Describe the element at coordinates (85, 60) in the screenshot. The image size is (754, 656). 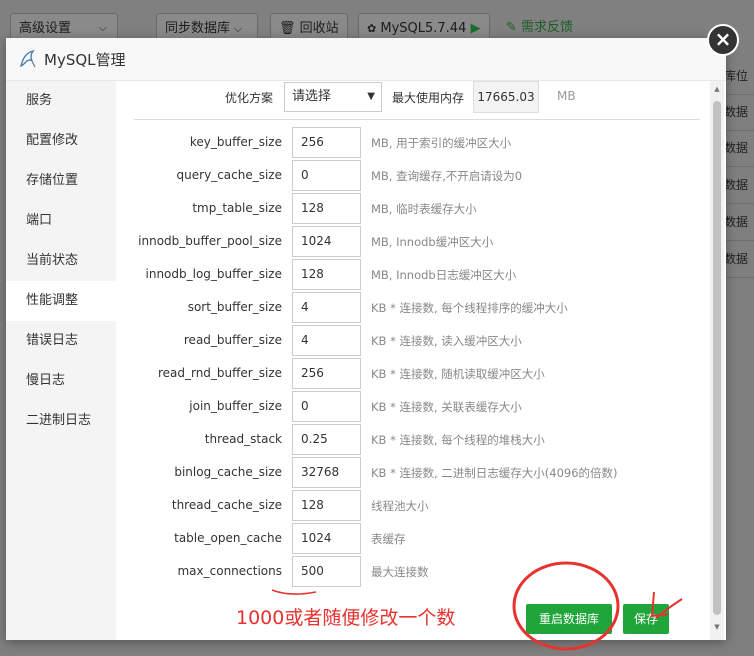
I see `modal-title: MySQL管理` at that location.